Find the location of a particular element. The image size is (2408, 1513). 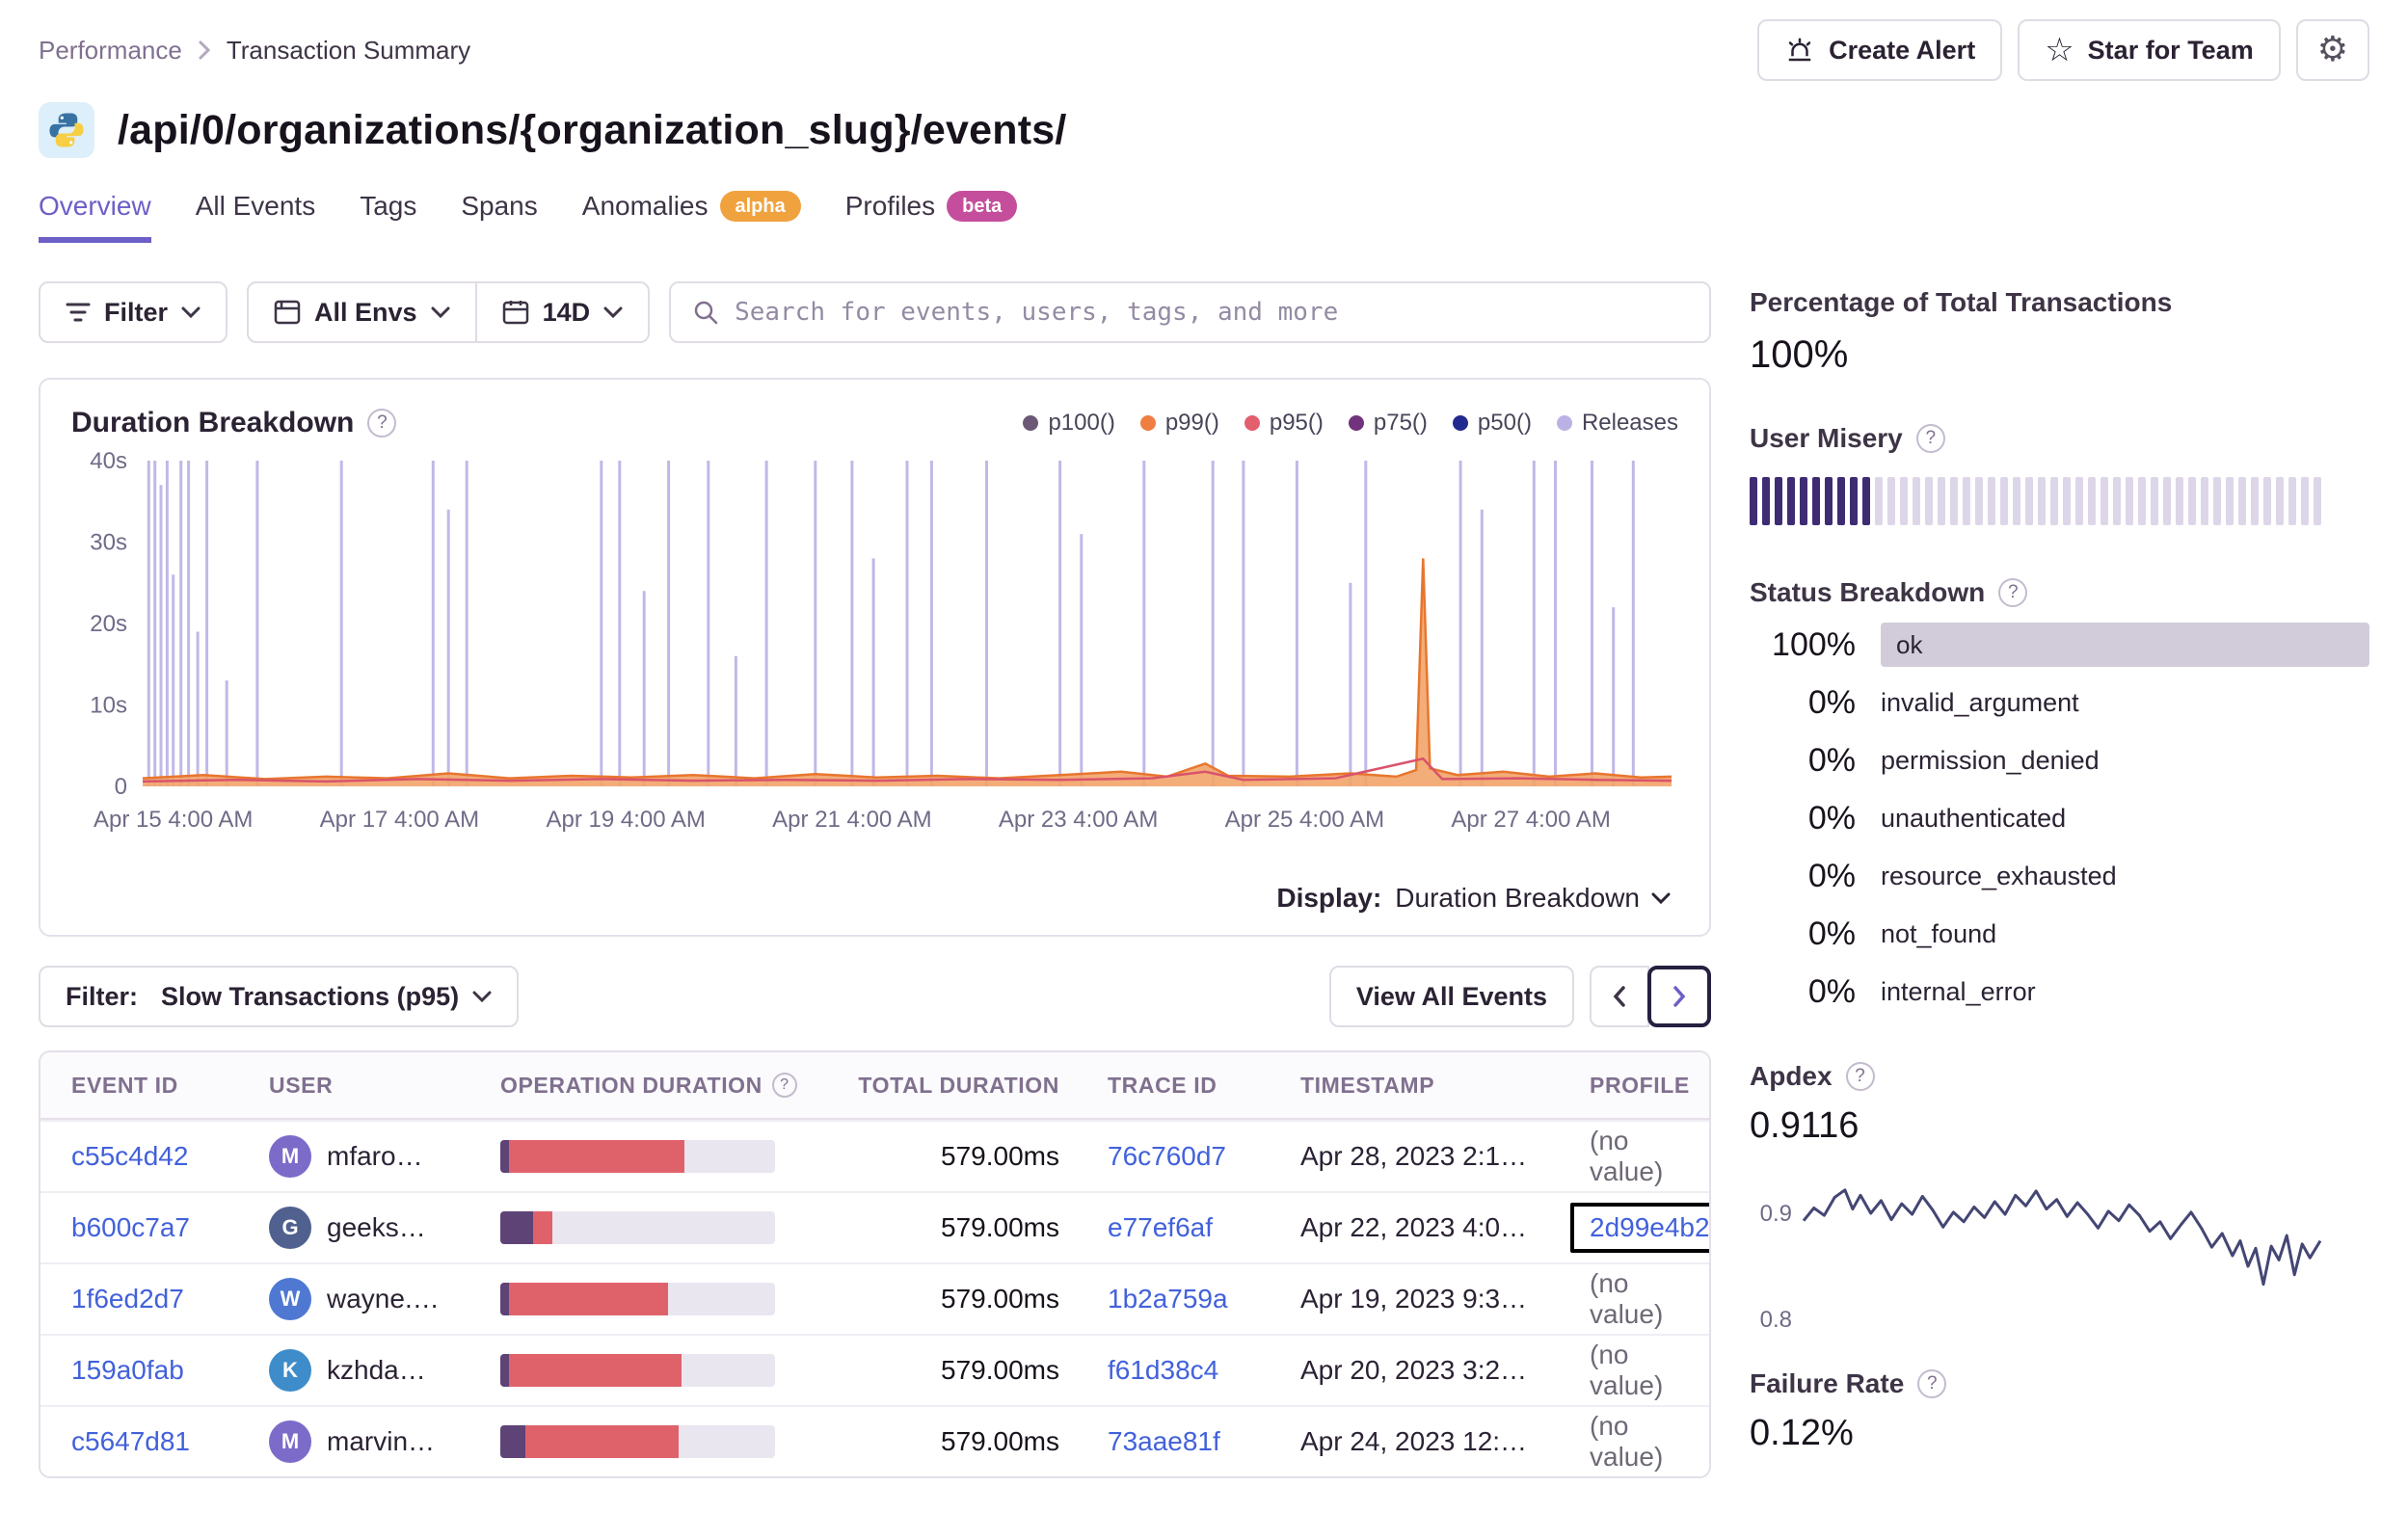

alpha-badge: alpha is located at coordinates (760, 206).